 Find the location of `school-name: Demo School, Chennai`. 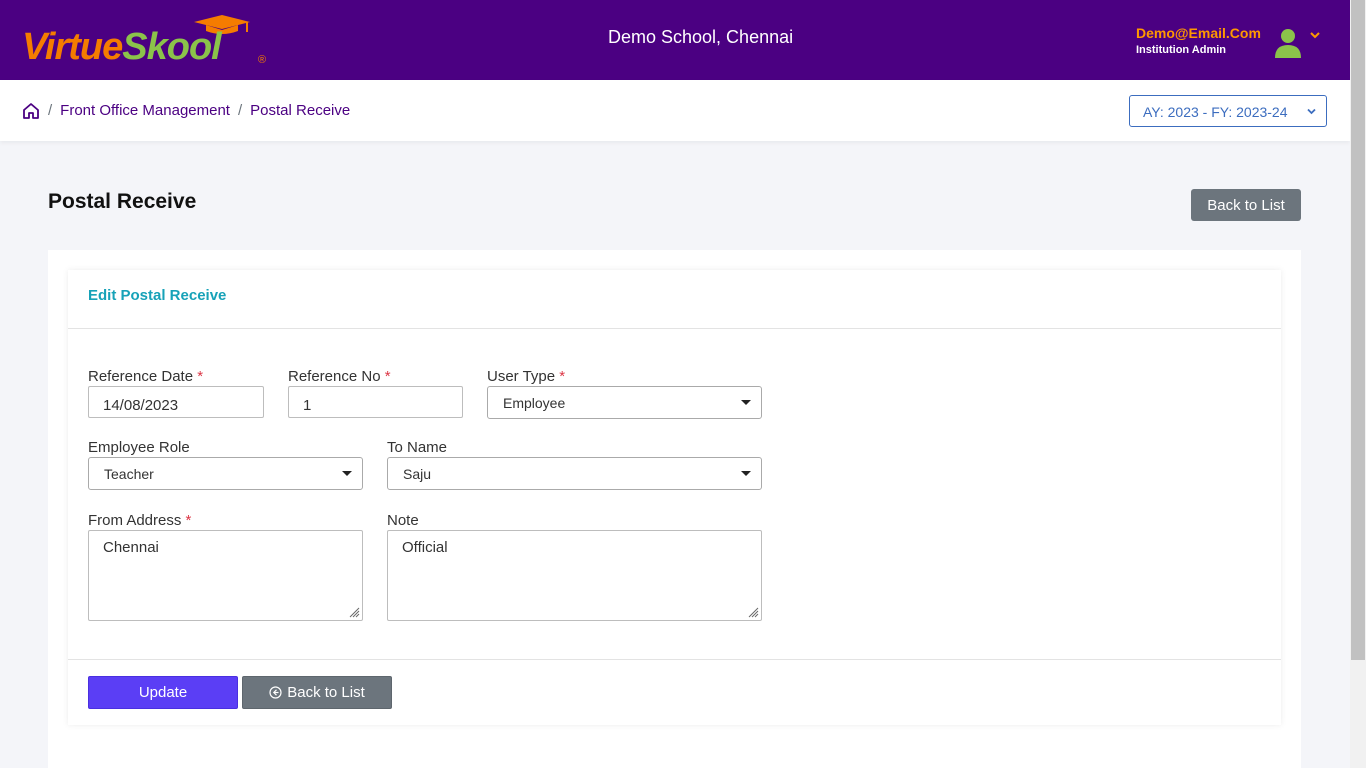

school-name: Demo School, Chennai is located at coordinates (701, 37).